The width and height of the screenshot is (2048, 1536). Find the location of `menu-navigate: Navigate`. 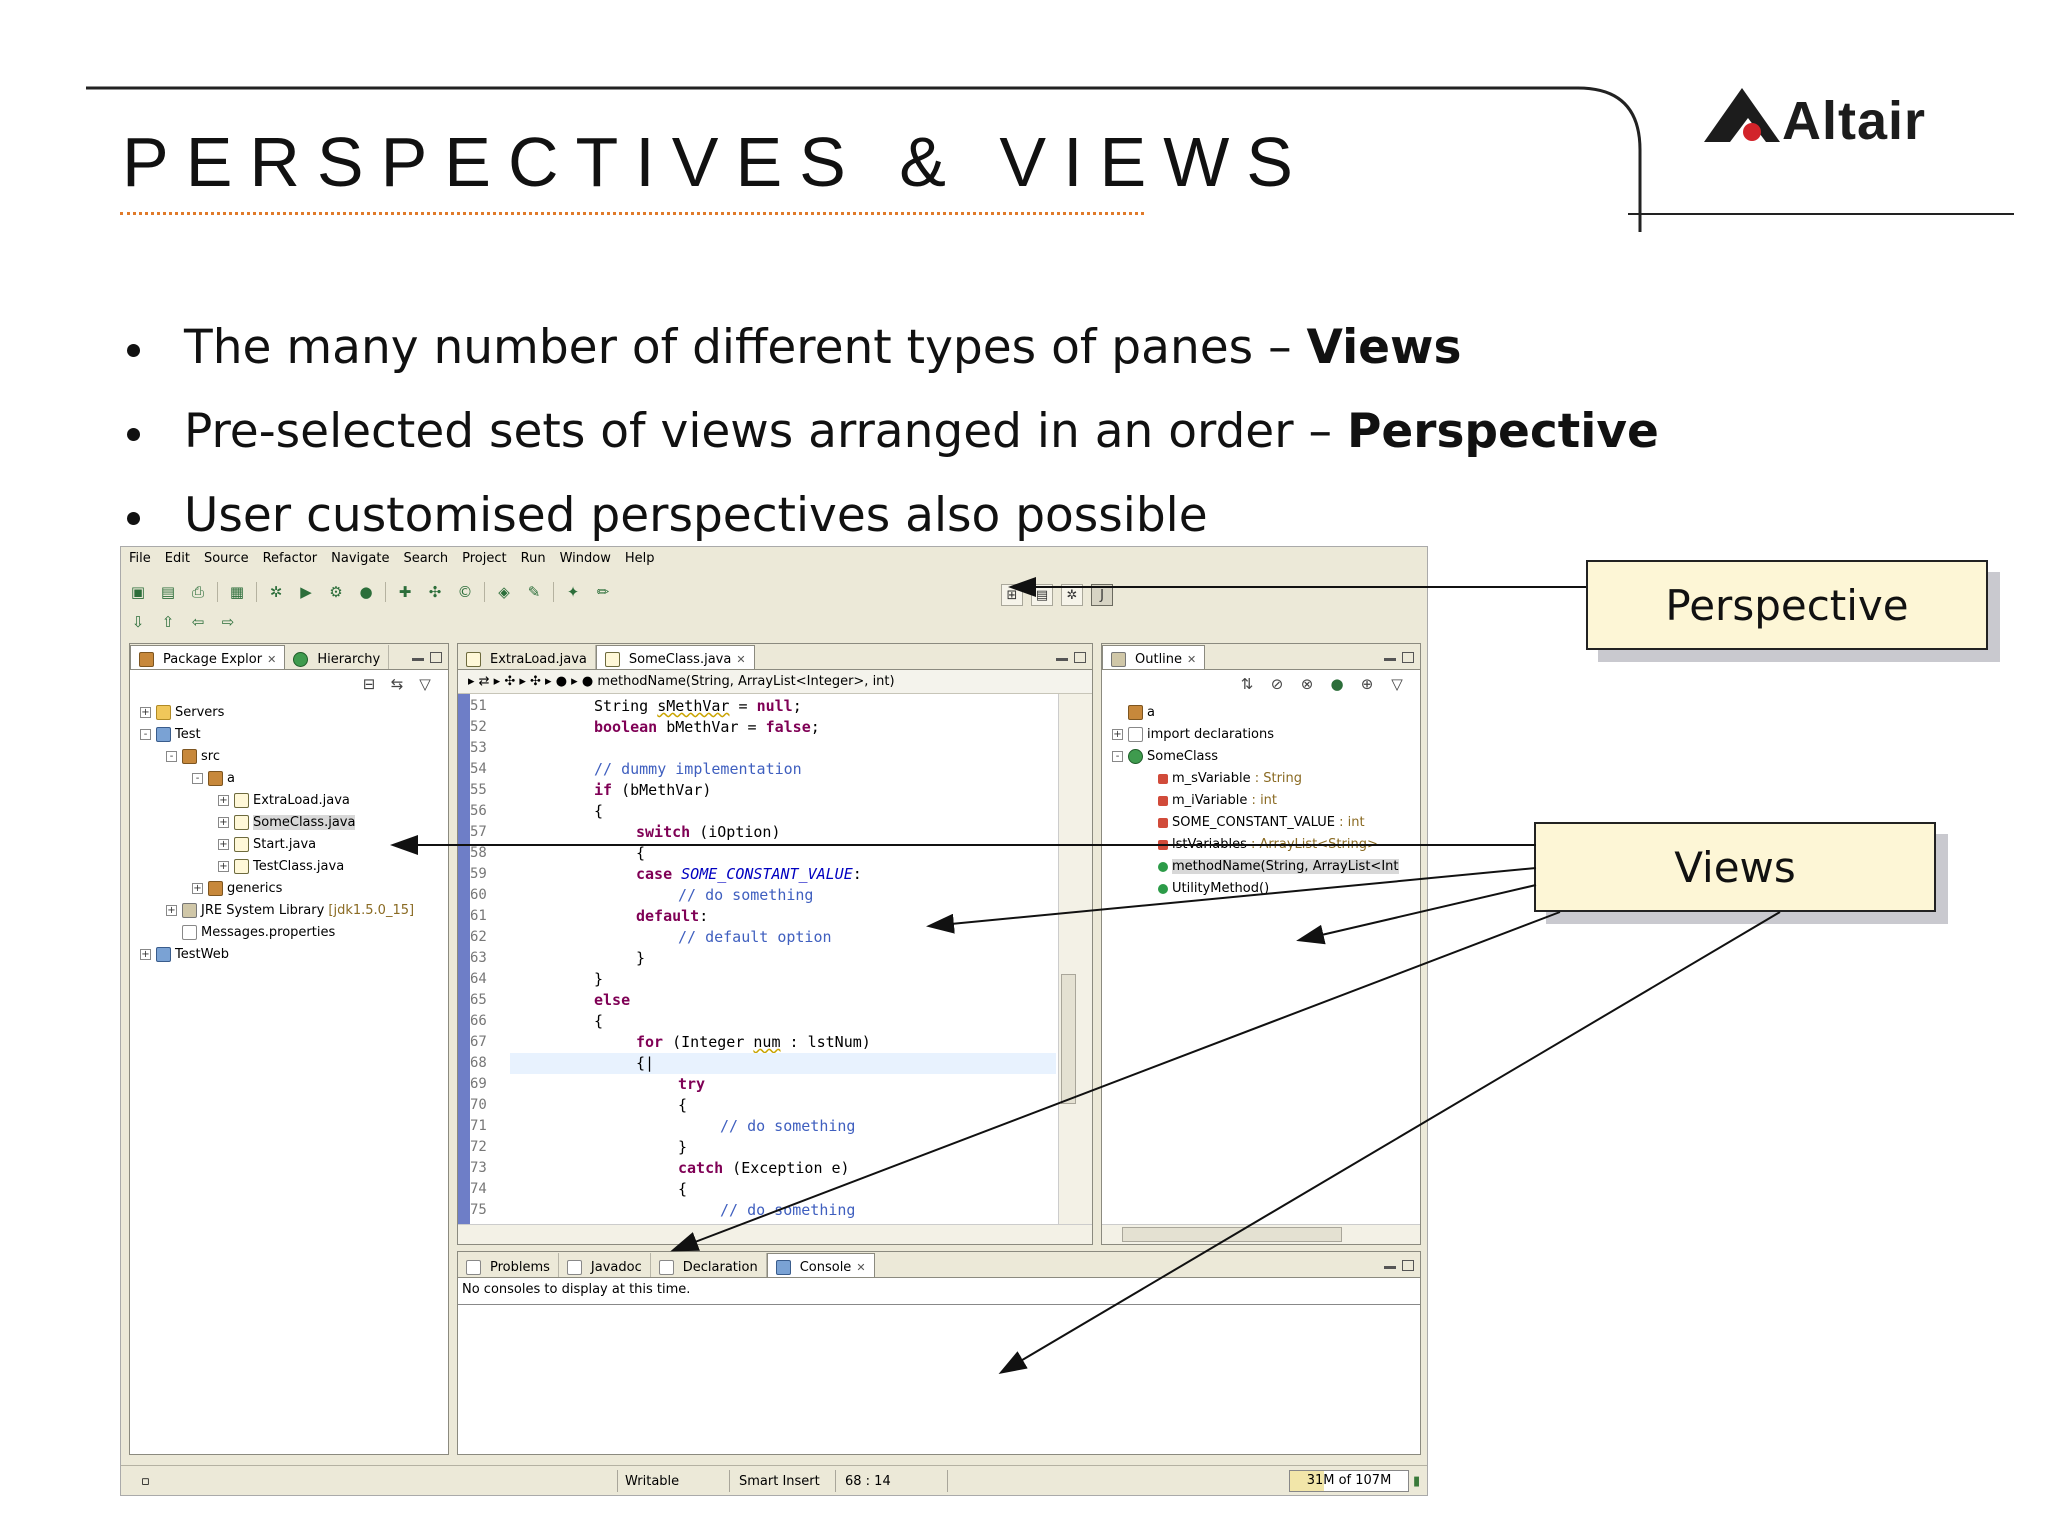

menu-navigate: Navigate is located at coordinates (360, 559).